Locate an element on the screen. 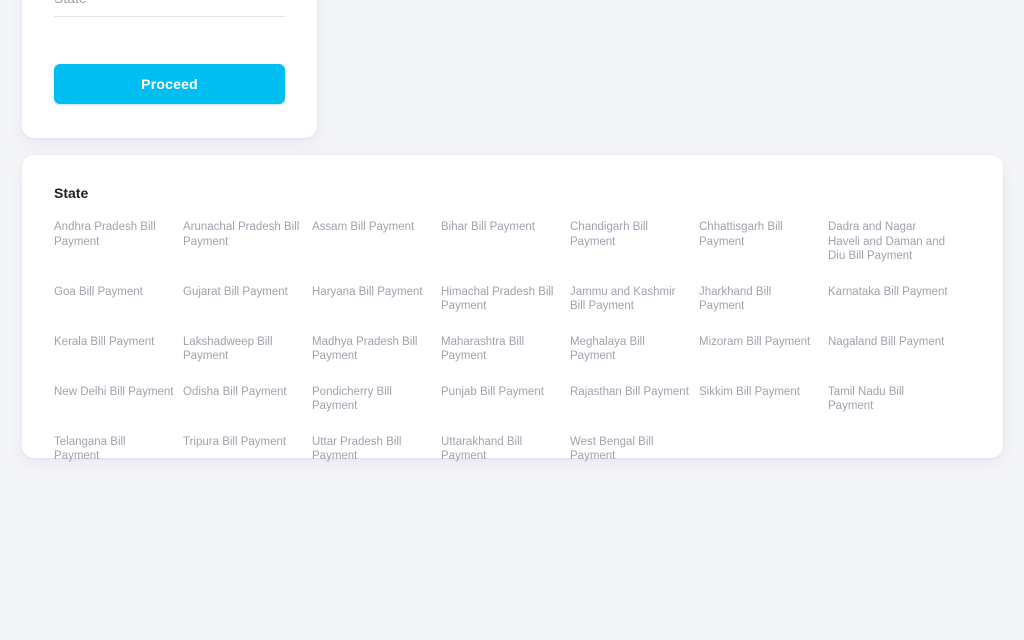 The image size is (1024, 640). state-link: Tripura Bill Payment is located at coordinates (243, 442).